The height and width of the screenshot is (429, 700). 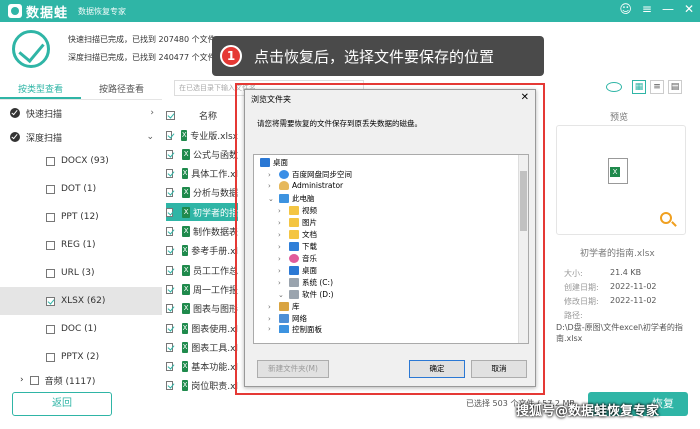 I want to click on magnifier-icon, so click(x=666, y=218).